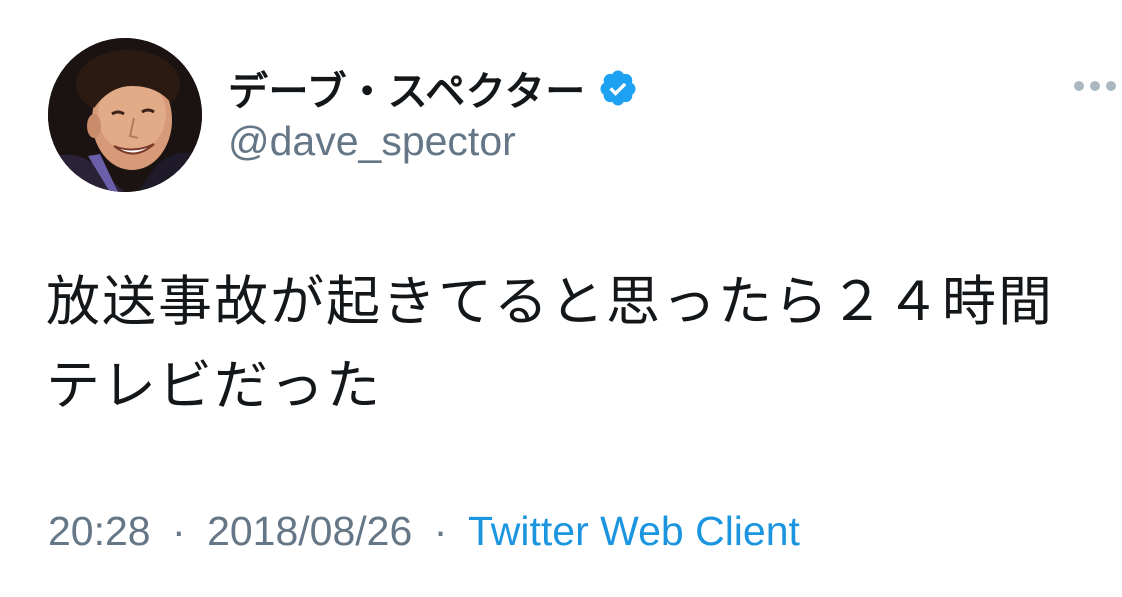  Describe the element at coordinates (407, 88) in the screenshot. I see `display-name: デーブ・スペクター` at that location.